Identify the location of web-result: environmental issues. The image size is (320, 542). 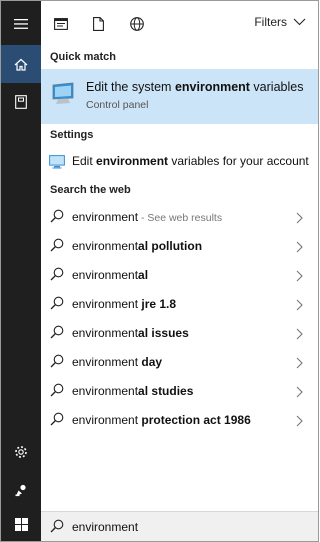
(179, 333).